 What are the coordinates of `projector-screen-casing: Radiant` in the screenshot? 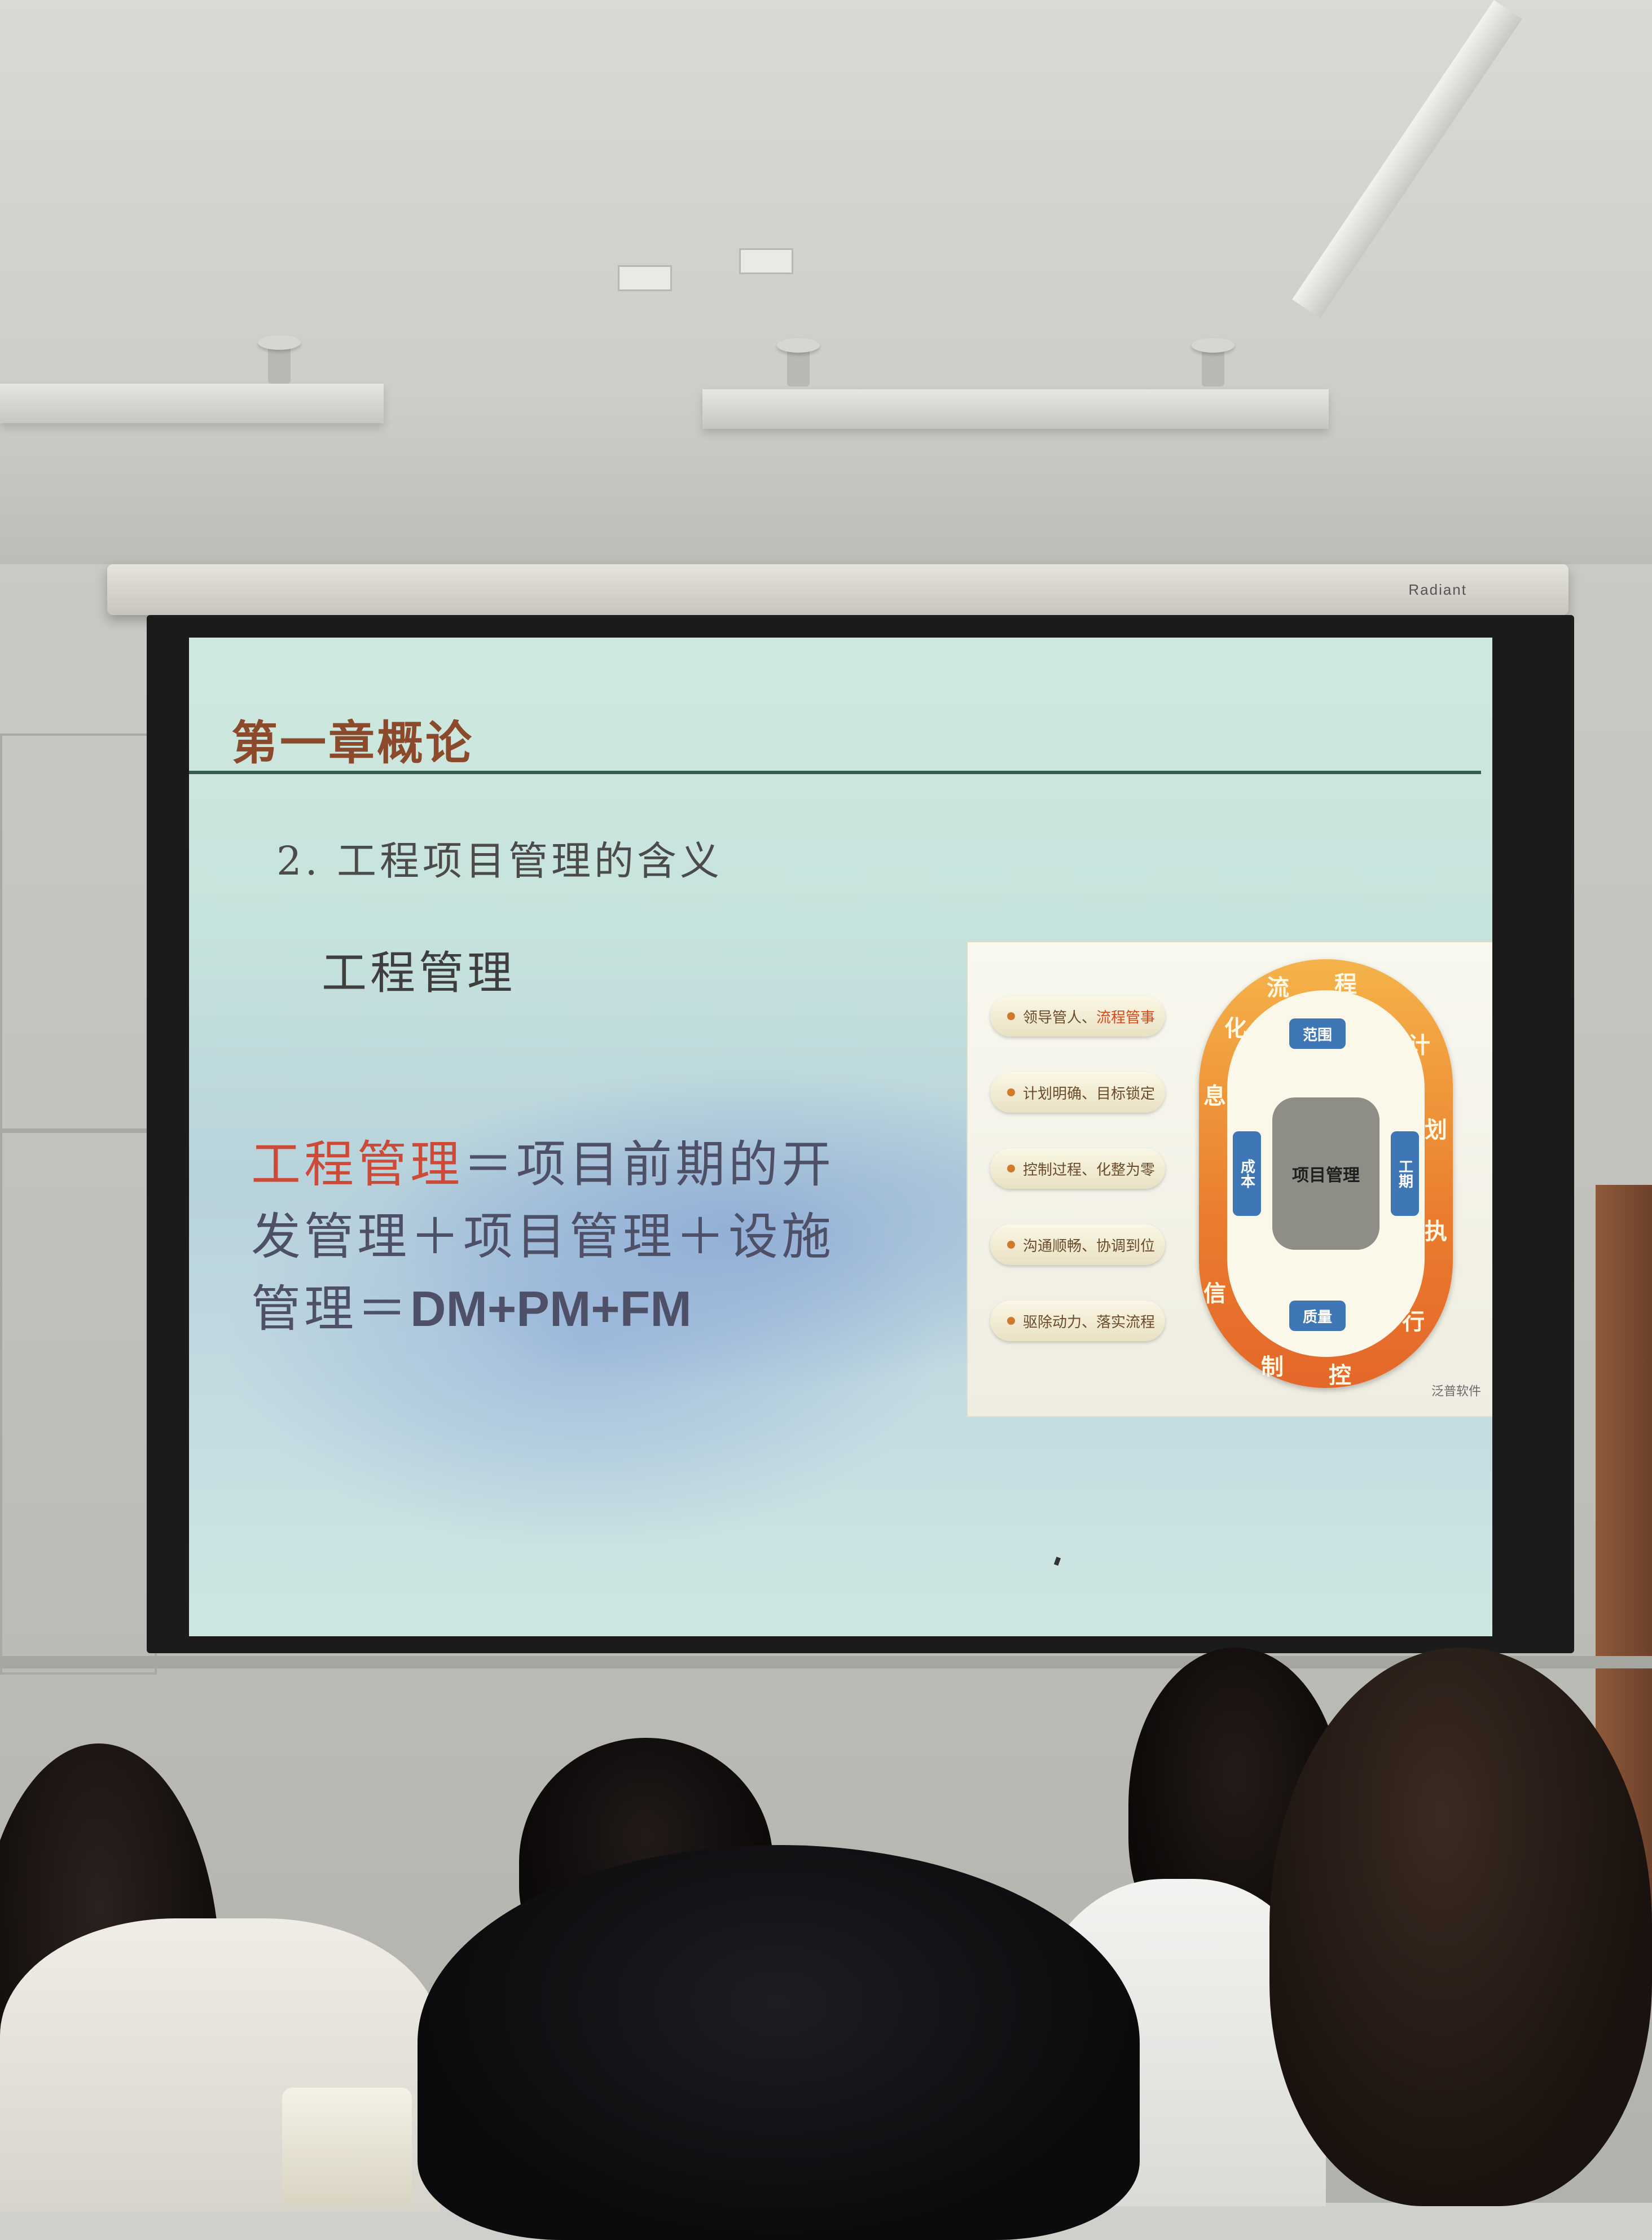 It's located at (838, 589).